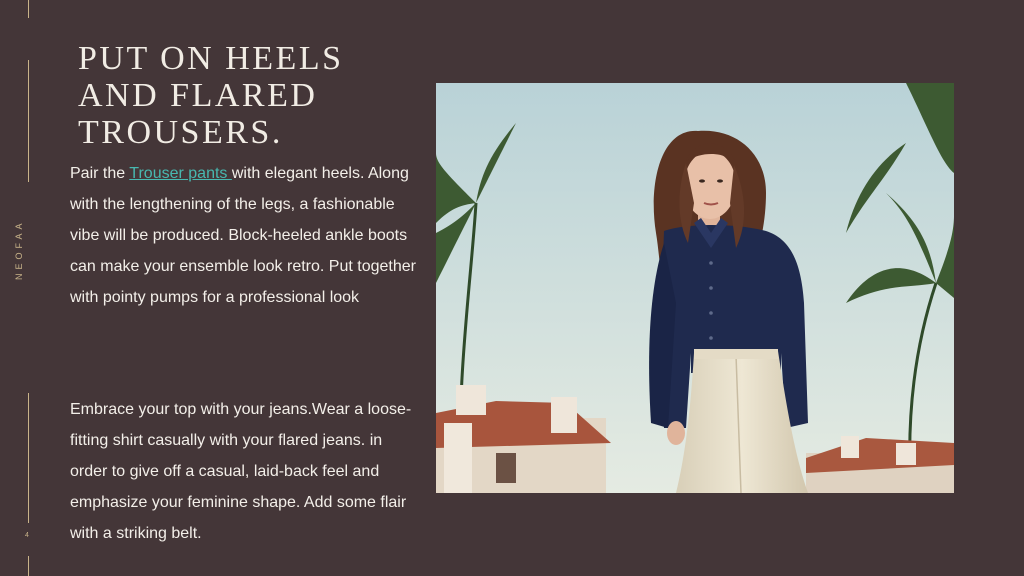 The height and width of the screenshot is (576, 1024). What do you see at coordinates (28, 458) in the screenshot?
I see `rail-line-lower` at bounding box center [28, 458].